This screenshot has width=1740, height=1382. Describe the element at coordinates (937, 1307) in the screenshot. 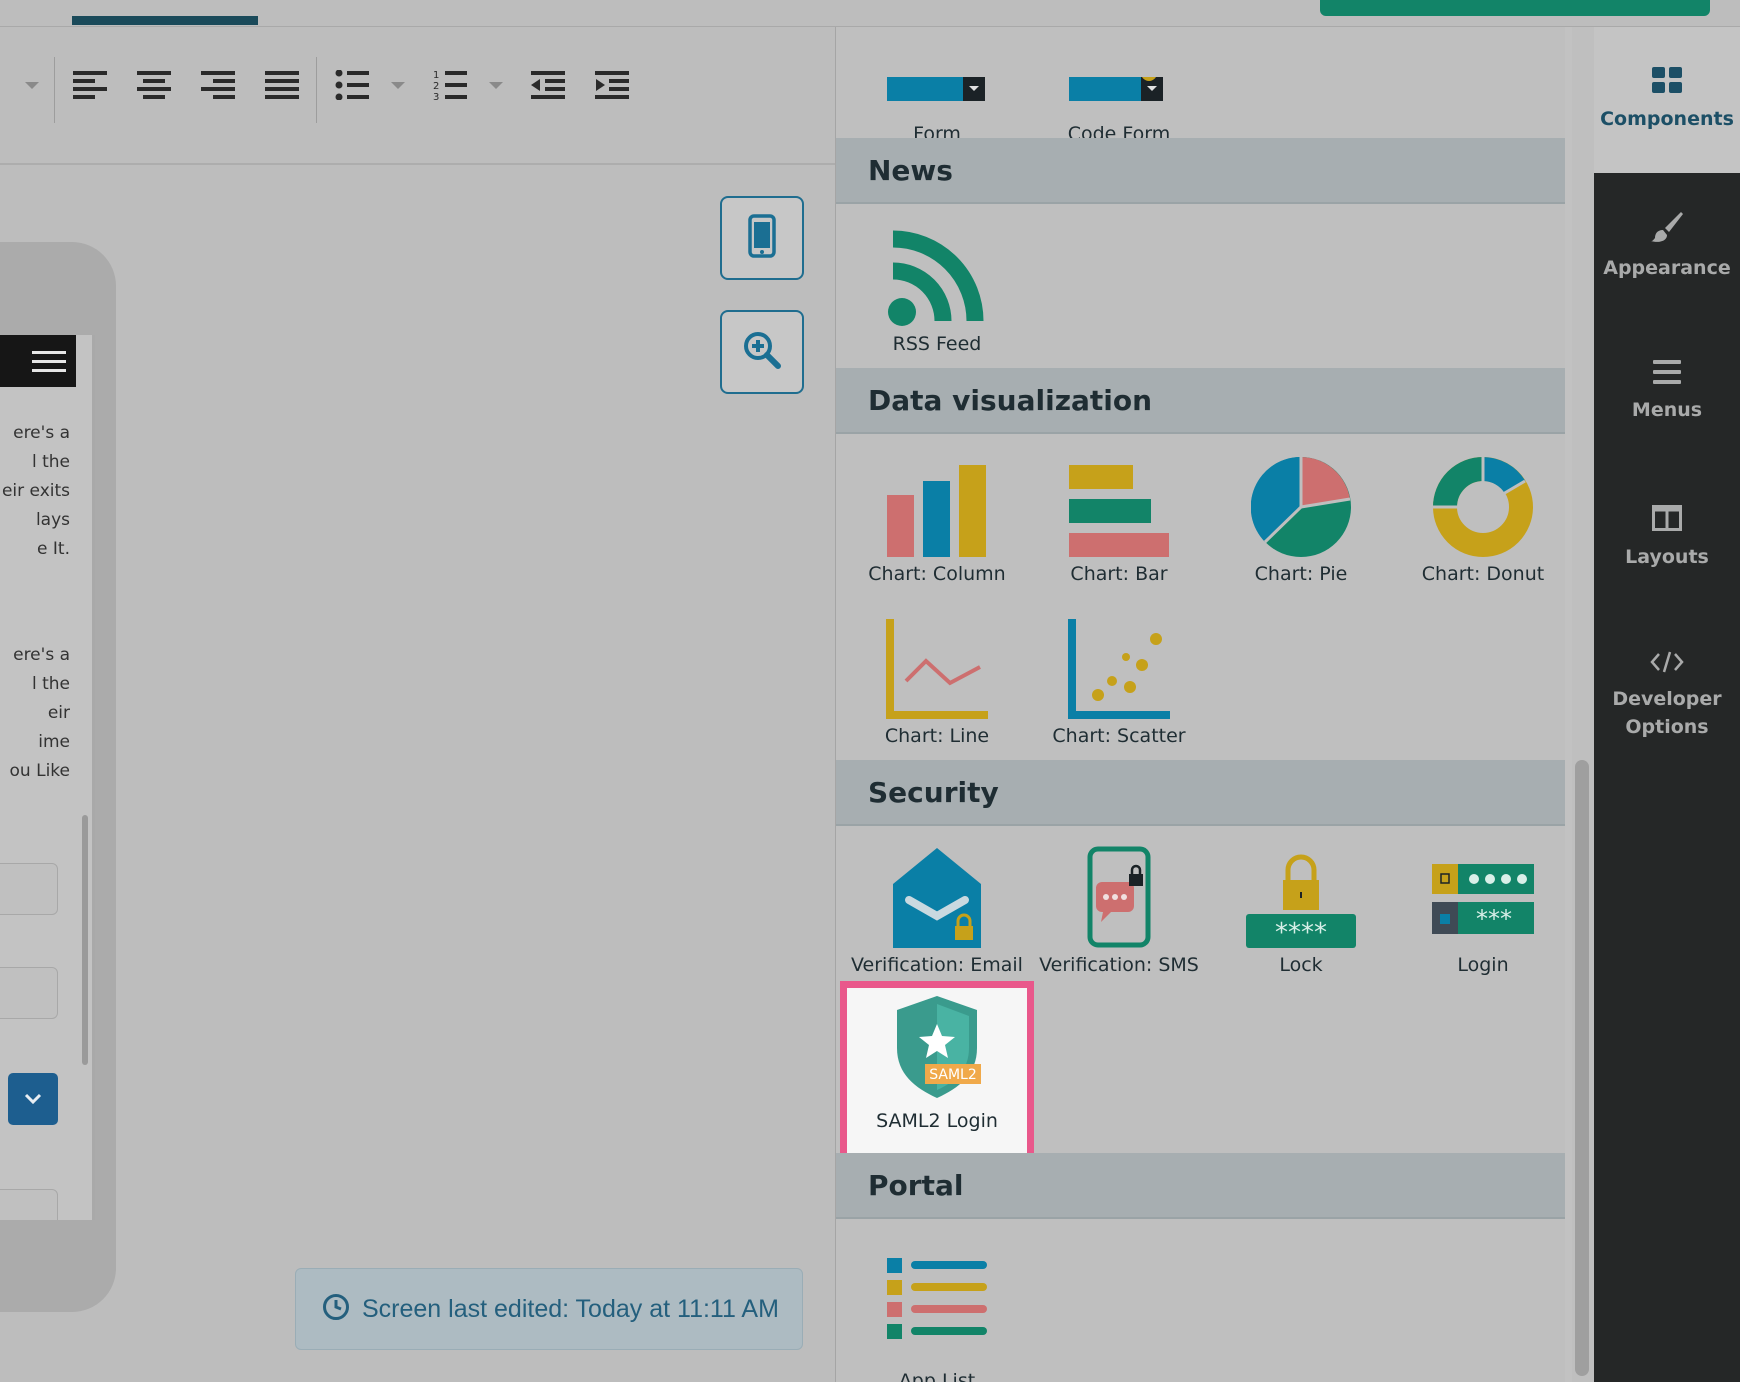

I see `component-app-list: App List` at that location.